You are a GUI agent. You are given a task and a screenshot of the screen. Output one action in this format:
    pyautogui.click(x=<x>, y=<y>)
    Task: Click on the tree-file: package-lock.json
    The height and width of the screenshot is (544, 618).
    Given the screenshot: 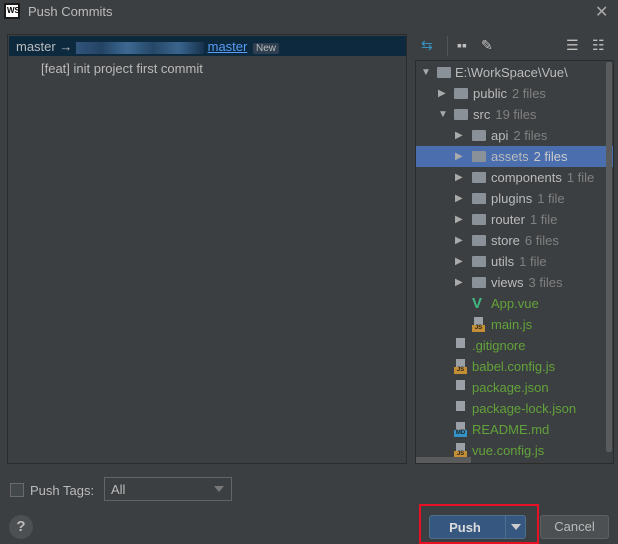 What is the action you would take?
    pyautogui.click(x=514, y=408)
    